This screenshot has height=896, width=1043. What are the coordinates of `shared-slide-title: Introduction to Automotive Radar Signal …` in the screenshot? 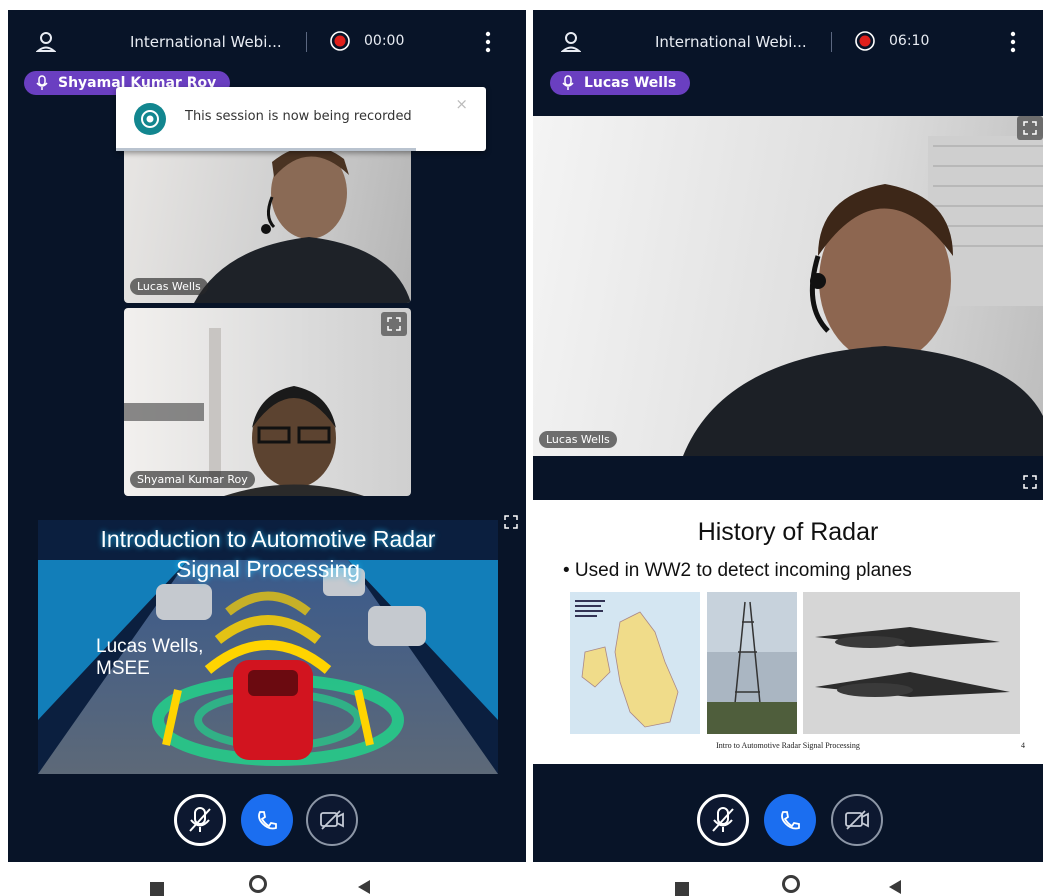 It's located at (268, 647).